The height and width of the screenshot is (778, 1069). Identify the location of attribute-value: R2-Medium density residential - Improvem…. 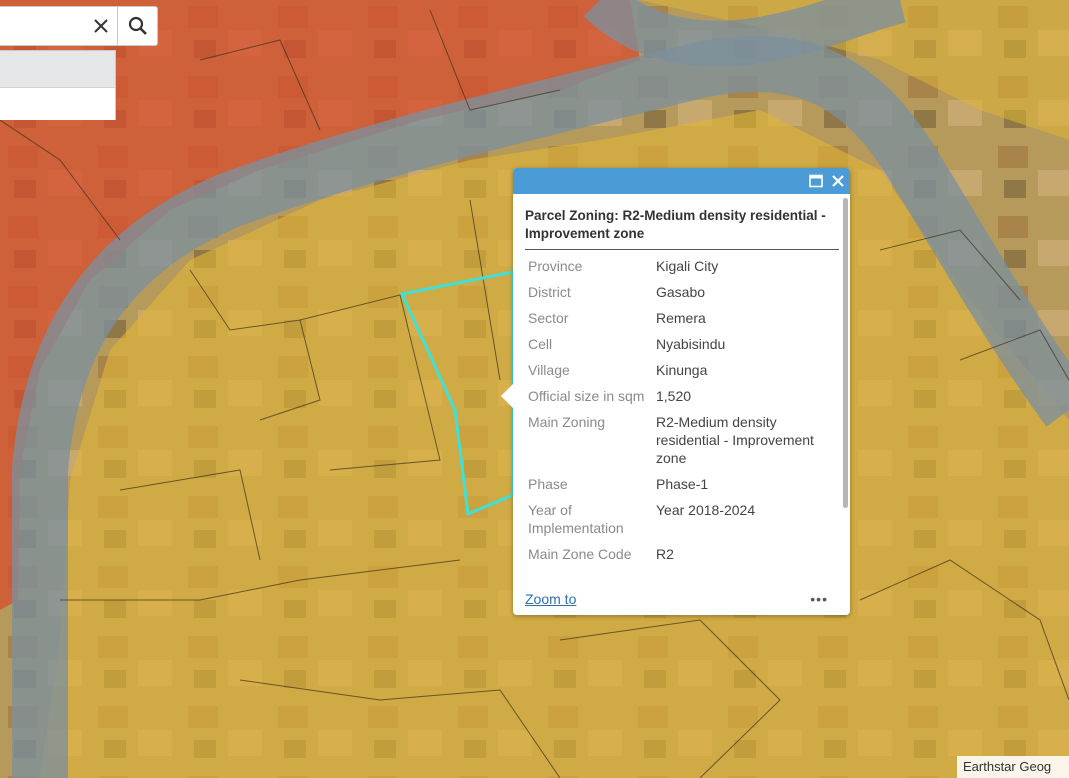
(735, 440).